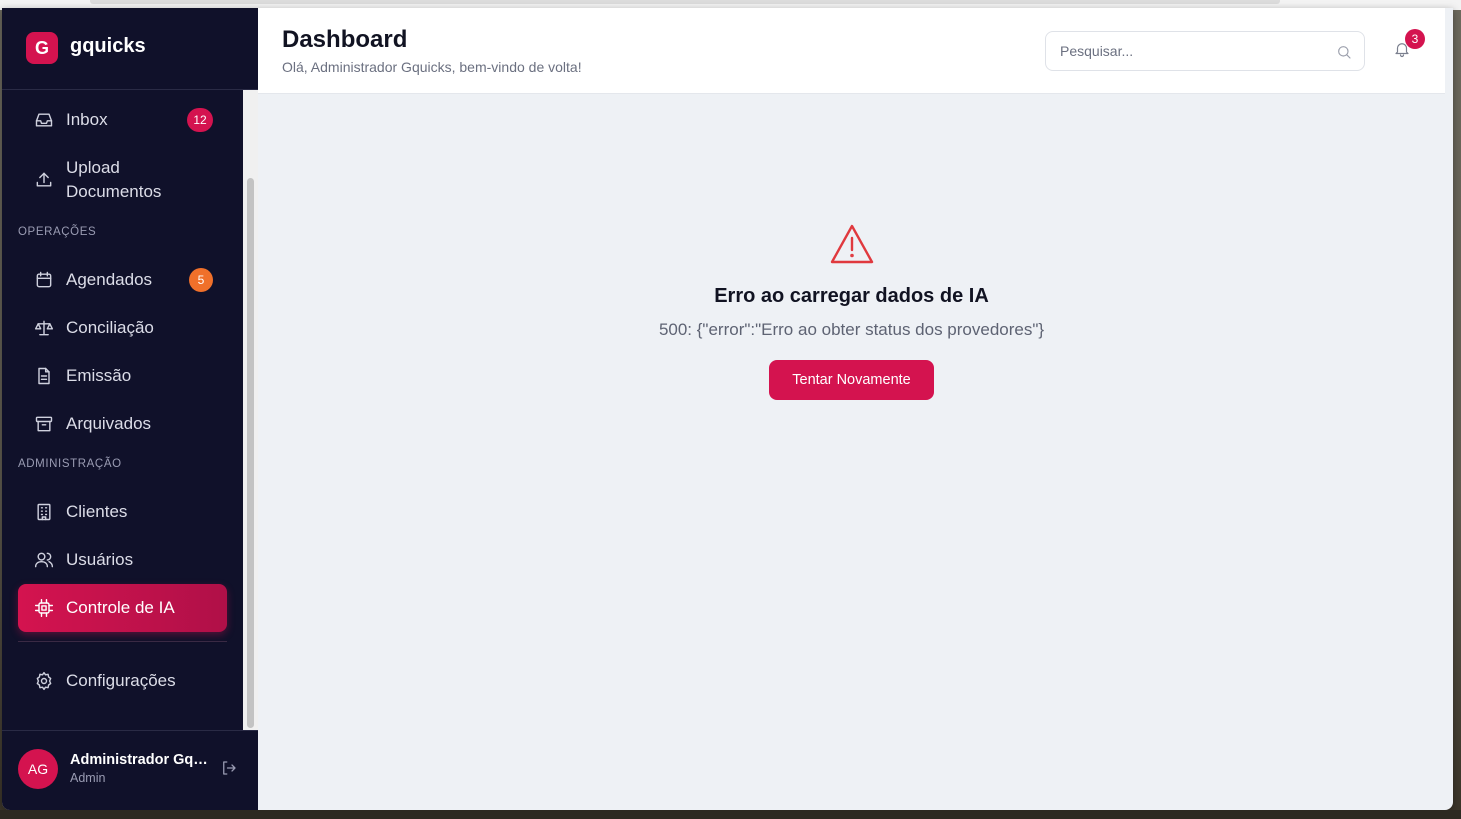 Image resolution: width=1461 pixels, height=819 pixels. I want to click on error-title: Erro ao carregar dados de IA, so click(851, 296).